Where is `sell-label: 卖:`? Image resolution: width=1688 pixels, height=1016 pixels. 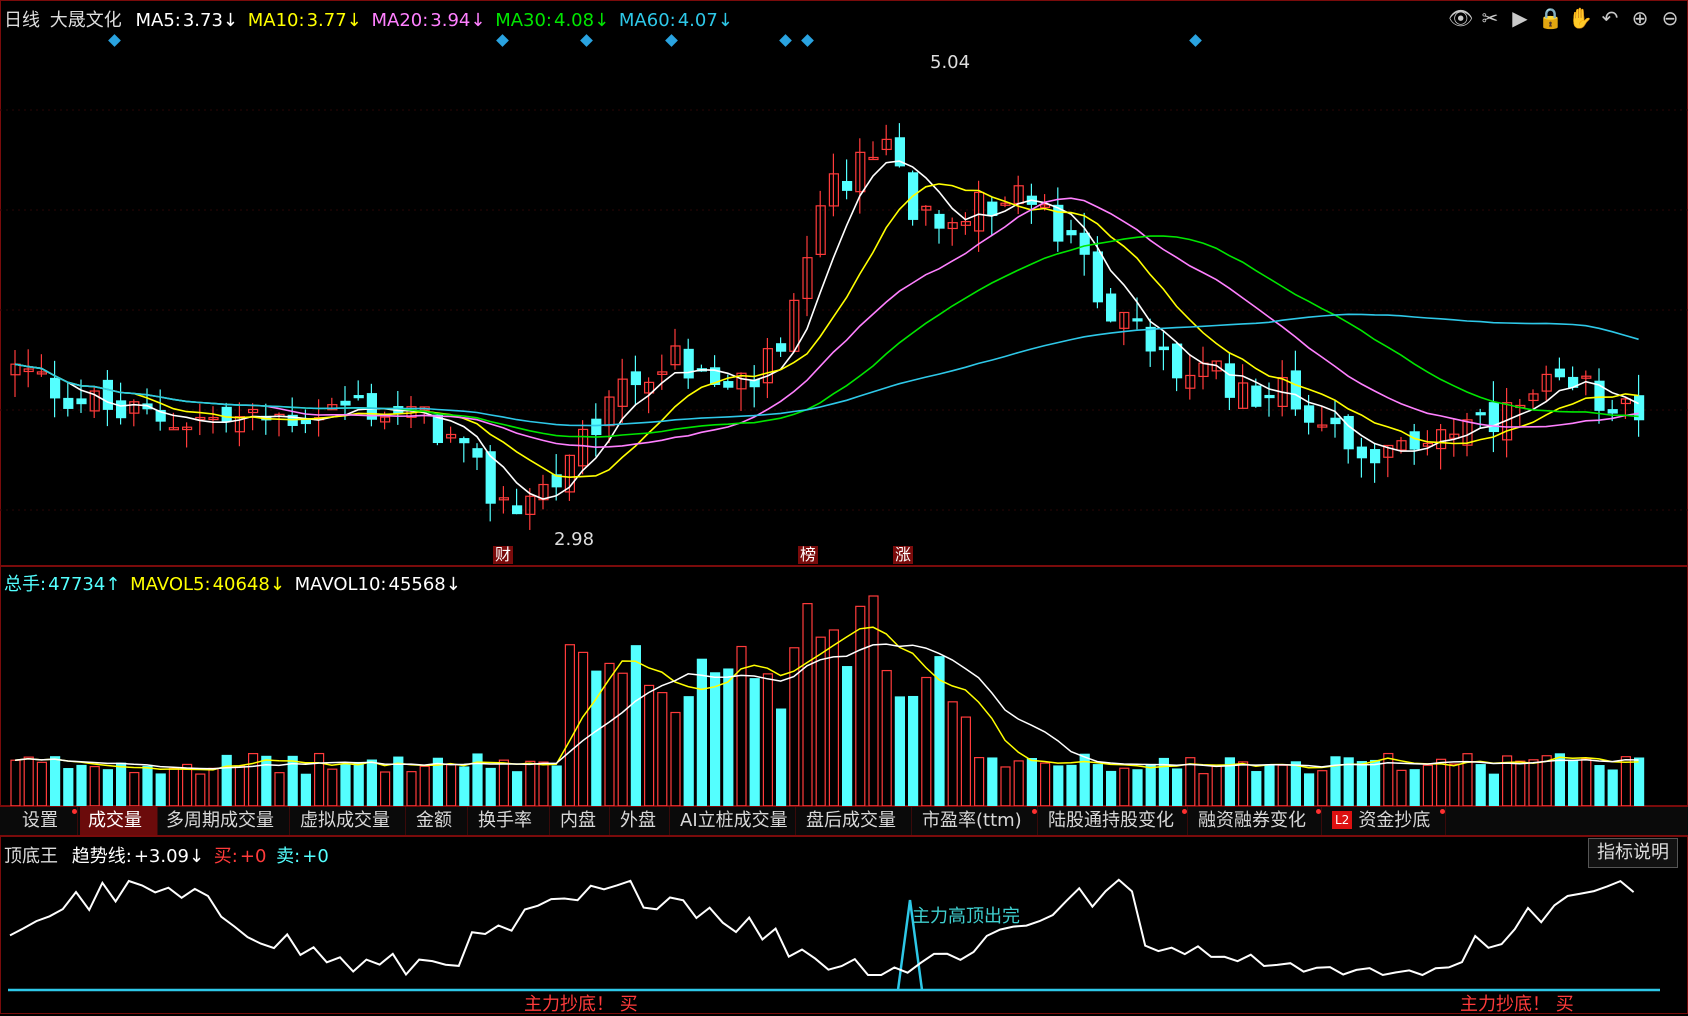
sell-label: 卖: is located at coordinates (288, 856).